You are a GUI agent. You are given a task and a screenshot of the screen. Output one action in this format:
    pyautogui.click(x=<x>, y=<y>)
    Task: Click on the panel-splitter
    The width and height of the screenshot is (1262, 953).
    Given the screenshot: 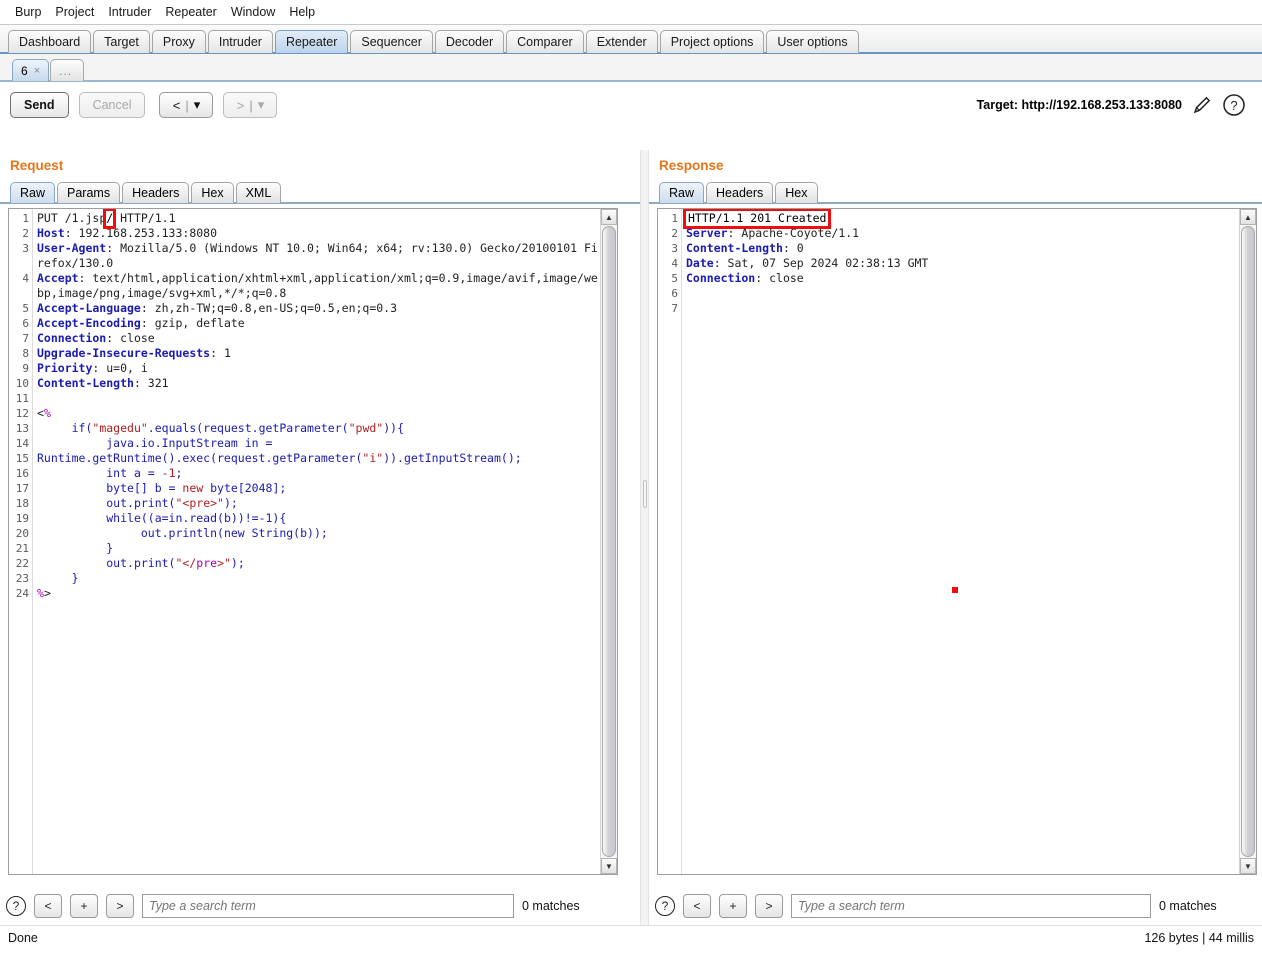 What is the action you would take?
    pyautogui.click(x=644, y=537)
    